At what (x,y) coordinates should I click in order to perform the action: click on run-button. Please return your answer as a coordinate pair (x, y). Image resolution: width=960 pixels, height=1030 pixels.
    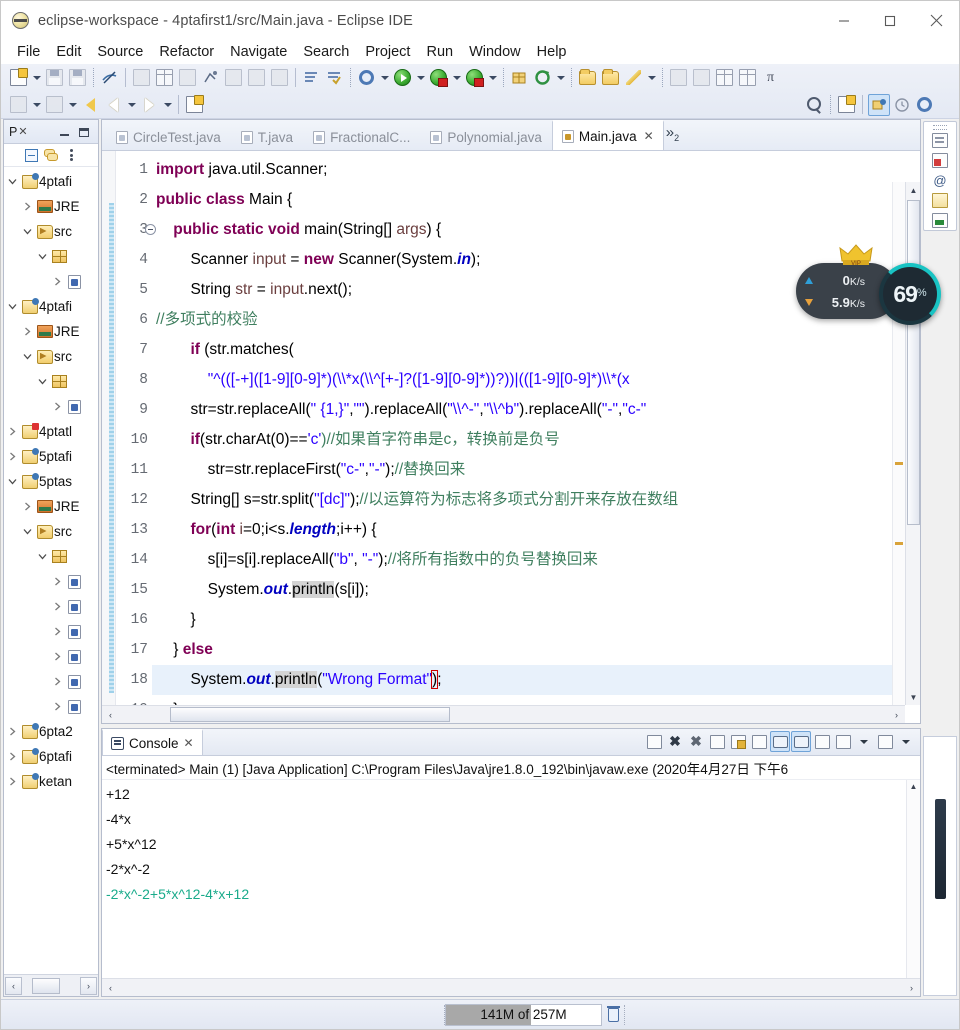
    Looking at the image, I should click on (402, 77).